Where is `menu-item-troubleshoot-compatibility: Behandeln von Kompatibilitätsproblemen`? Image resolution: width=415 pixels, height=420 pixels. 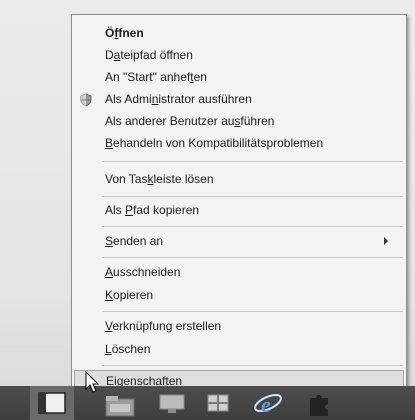 menu-item-troubleshoot-compatibility: Behandeln von Kompatibilitätsproblemen is located at coordinates (239, 143).